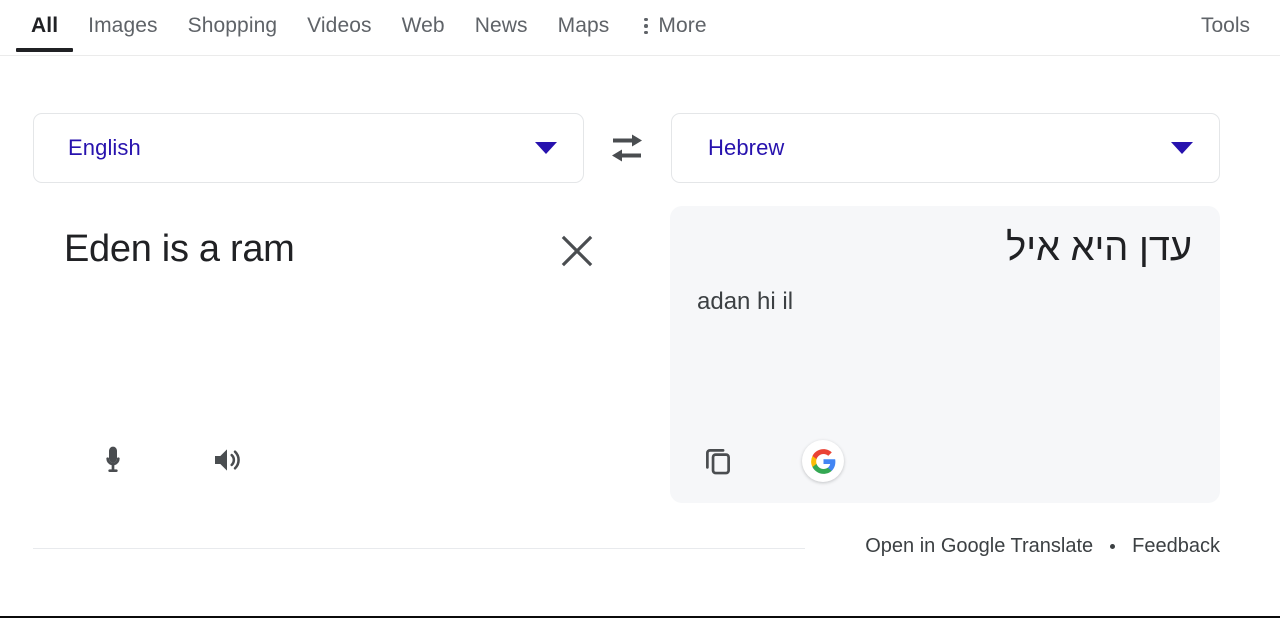 This screenshot has width=1280, height=621. Describe the element at coordinates (419, 548) in the screenshot. I see `footer-divider` at that location.